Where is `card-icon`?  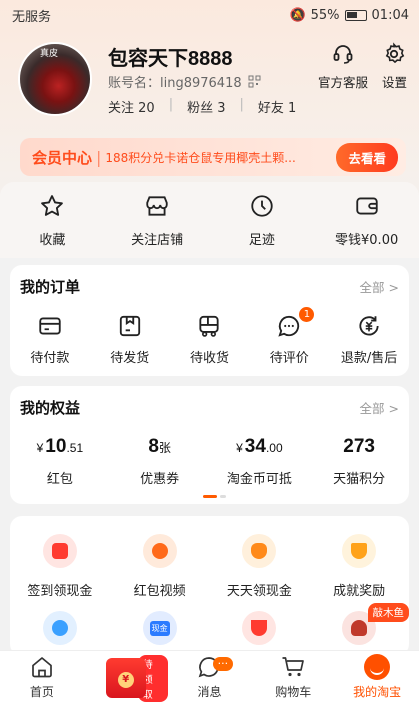
card-icon is located at coordinates (50, 326).